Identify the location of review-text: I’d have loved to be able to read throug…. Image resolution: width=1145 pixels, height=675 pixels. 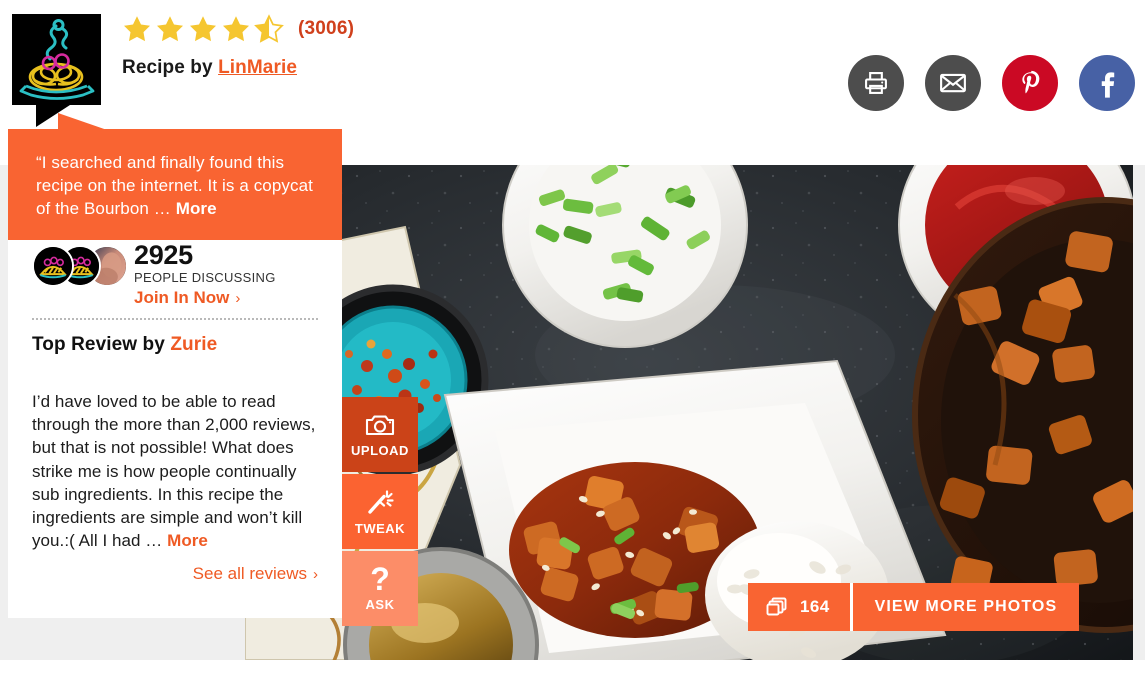
(174, 471).